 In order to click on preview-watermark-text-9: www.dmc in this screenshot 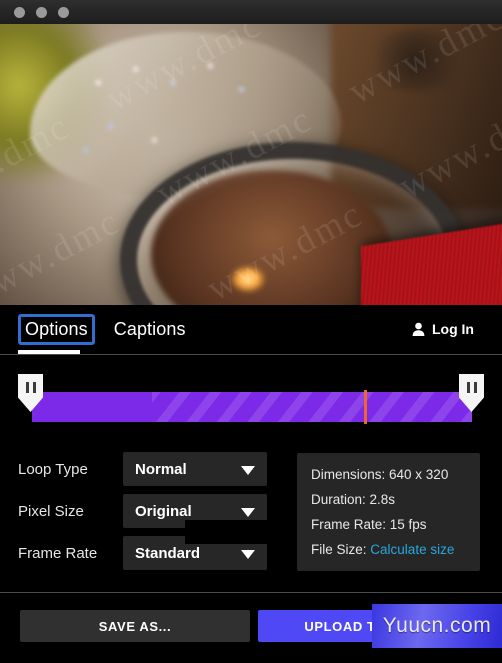, I will do `click(447, 149)`.